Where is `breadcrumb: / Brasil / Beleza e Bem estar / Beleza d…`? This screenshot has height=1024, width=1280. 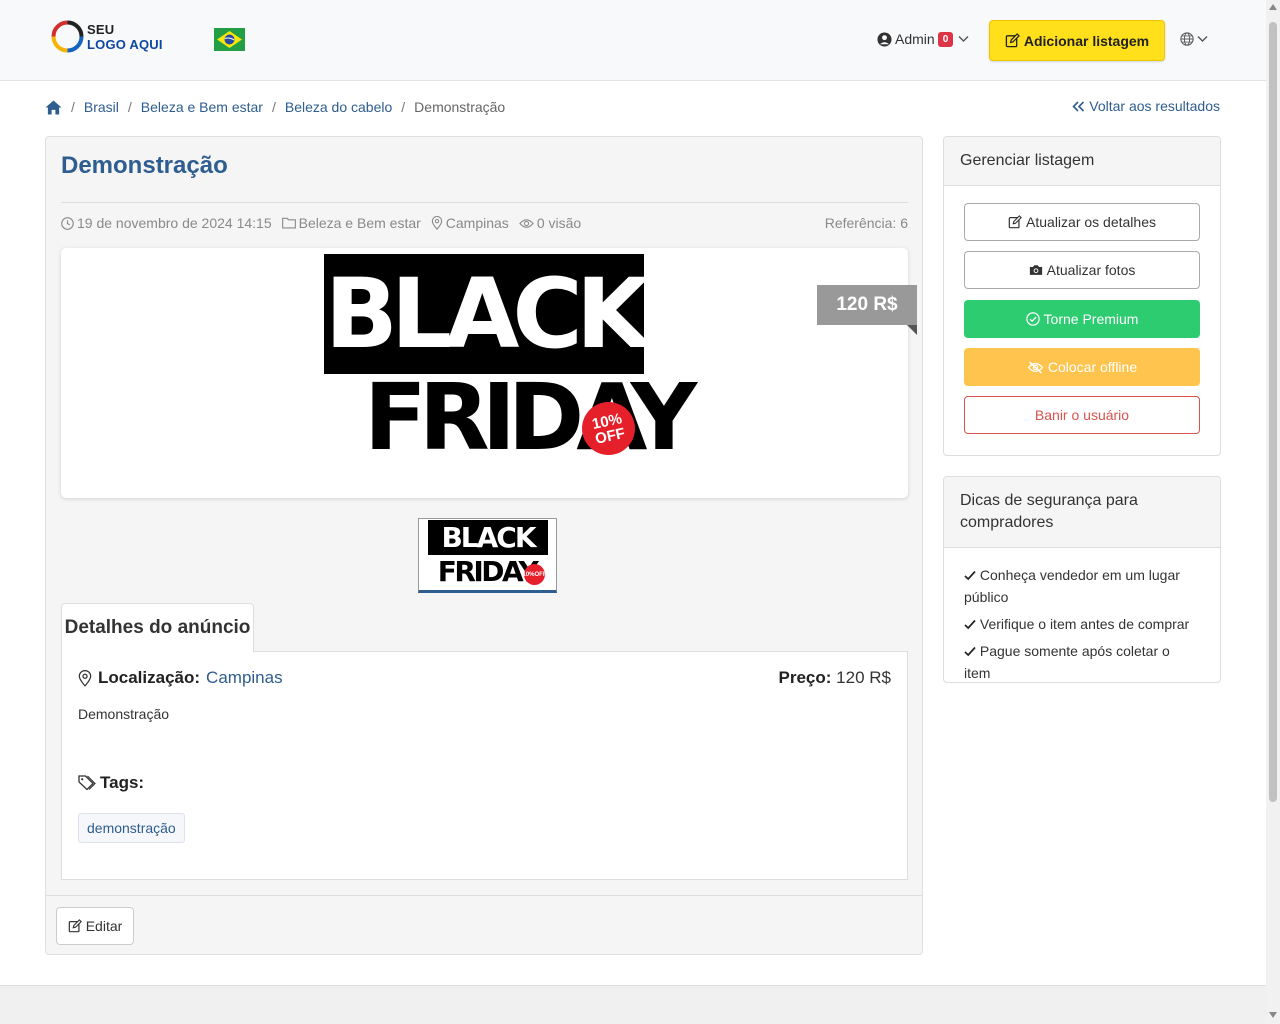
breadcrumb: / Brasil / Beleza e Bem estar / Beleza d… is located at coordinates (275, 107).